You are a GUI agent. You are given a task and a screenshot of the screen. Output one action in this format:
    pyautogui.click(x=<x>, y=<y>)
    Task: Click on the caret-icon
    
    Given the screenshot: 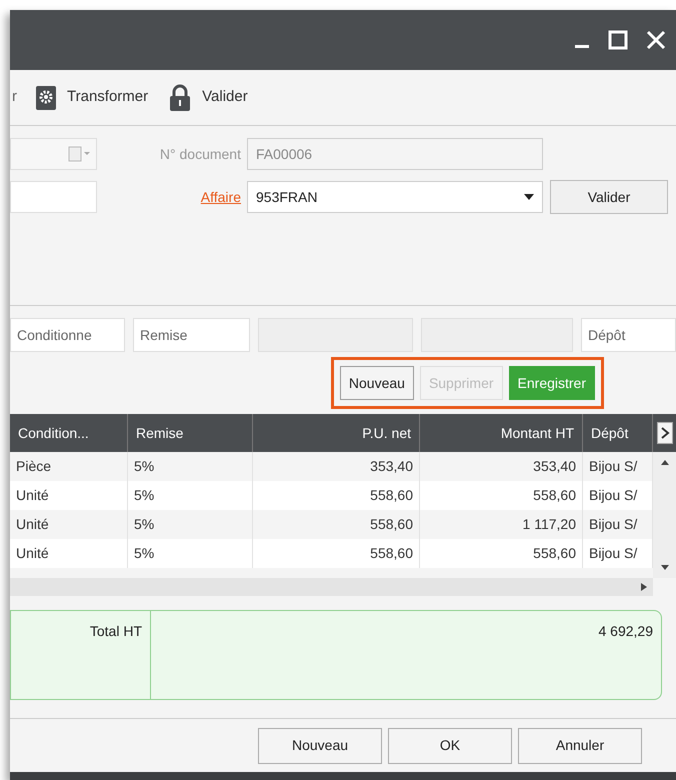 What is the action you would take?
    pyautogui.click(x=529, y=197)
    